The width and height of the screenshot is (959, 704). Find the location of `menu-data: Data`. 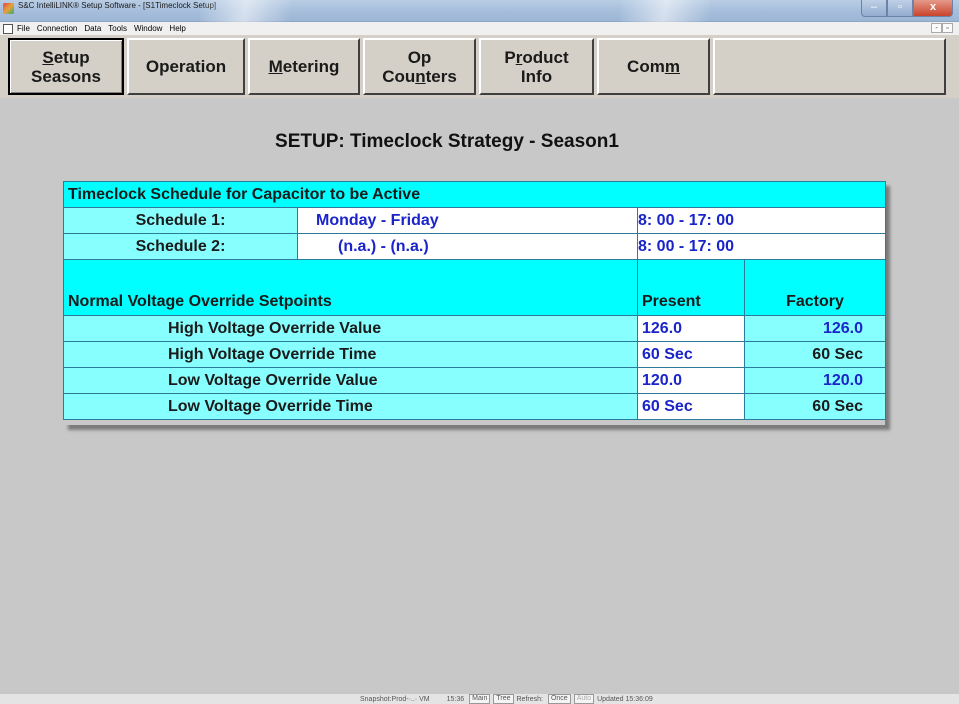

menu-data: Data is located at coordinates (92, 28).